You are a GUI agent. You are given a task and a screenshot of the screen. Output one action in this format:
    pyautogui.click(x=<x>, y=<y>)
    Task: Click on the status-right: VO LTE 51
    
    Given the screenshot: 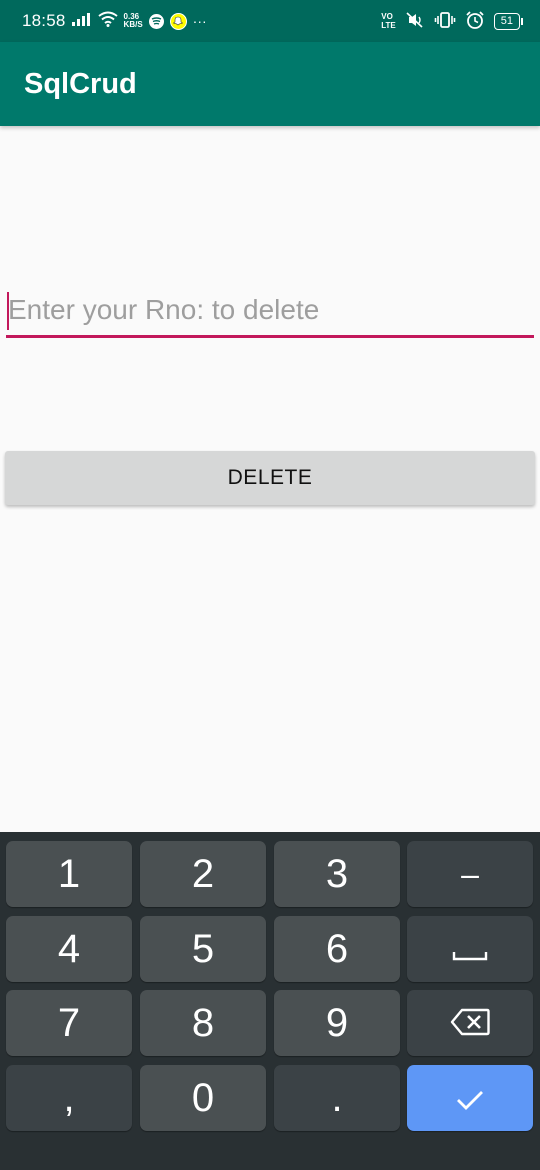 What is the action you would take?
    pyautogui.click(x=452, y=21)
    